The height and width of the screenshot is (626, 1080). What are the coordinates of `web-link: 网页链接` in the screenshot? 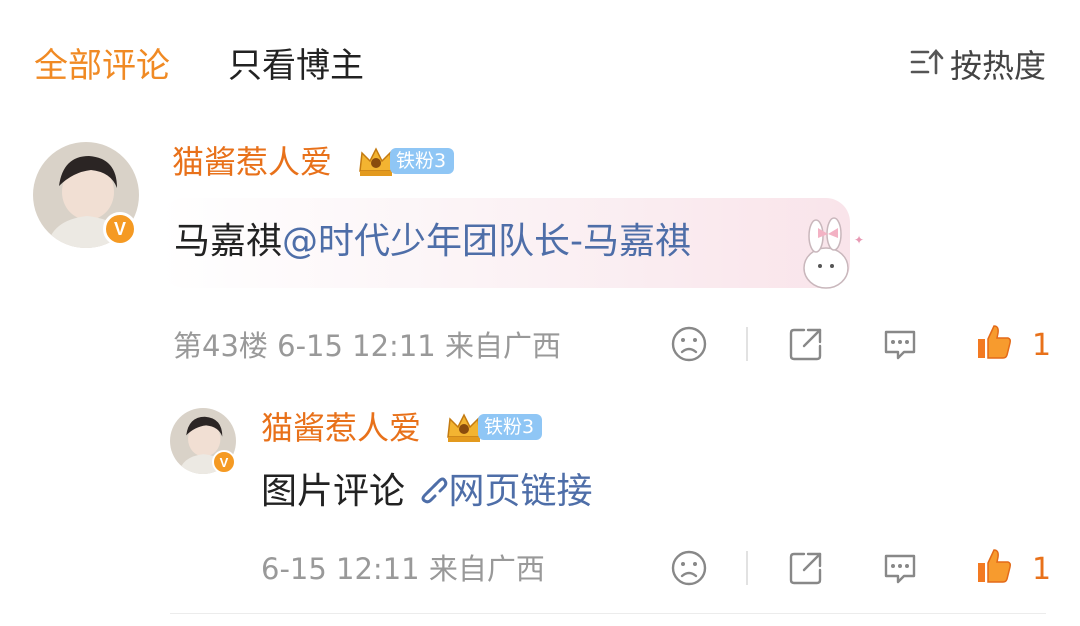 It's located at (504, 491).